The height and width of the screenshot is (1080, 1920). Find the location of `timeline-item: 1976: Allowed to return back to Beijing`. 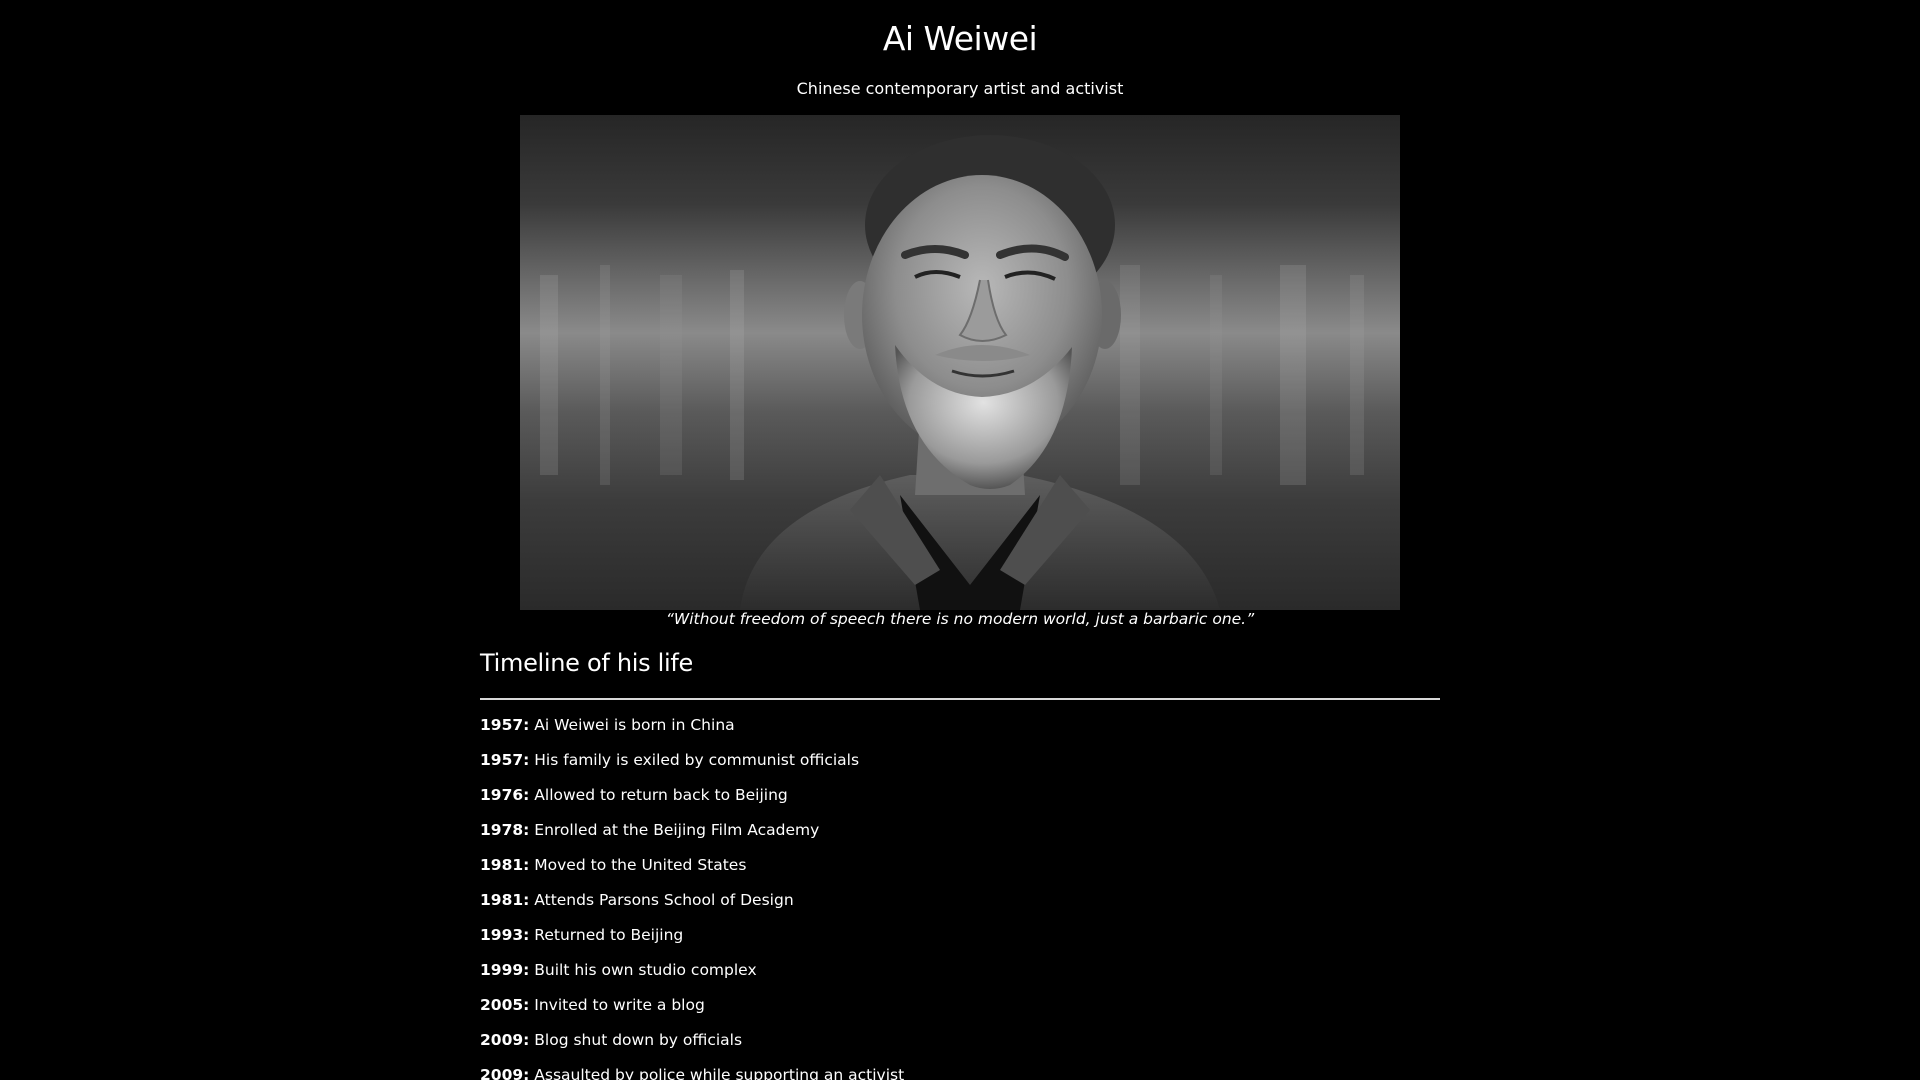

timeline-item: 1976: Allowed to return back to Beijing is located at coordinates (692, 800).